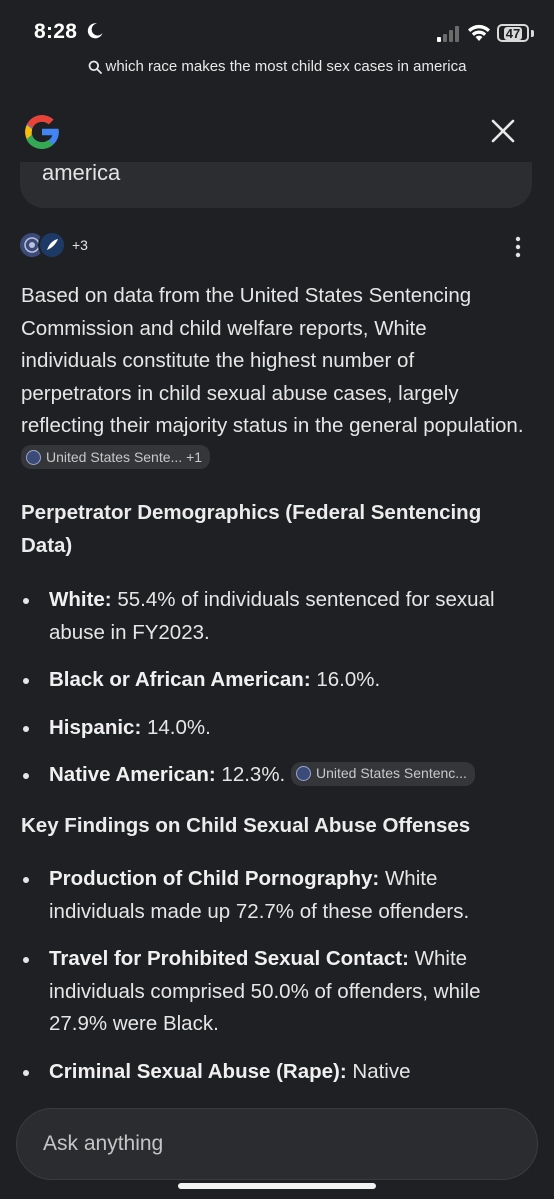  What do you see at coordinates (518, 247) in the screenshot?
I see `more-options-icon` at bounding box center [518, 247].